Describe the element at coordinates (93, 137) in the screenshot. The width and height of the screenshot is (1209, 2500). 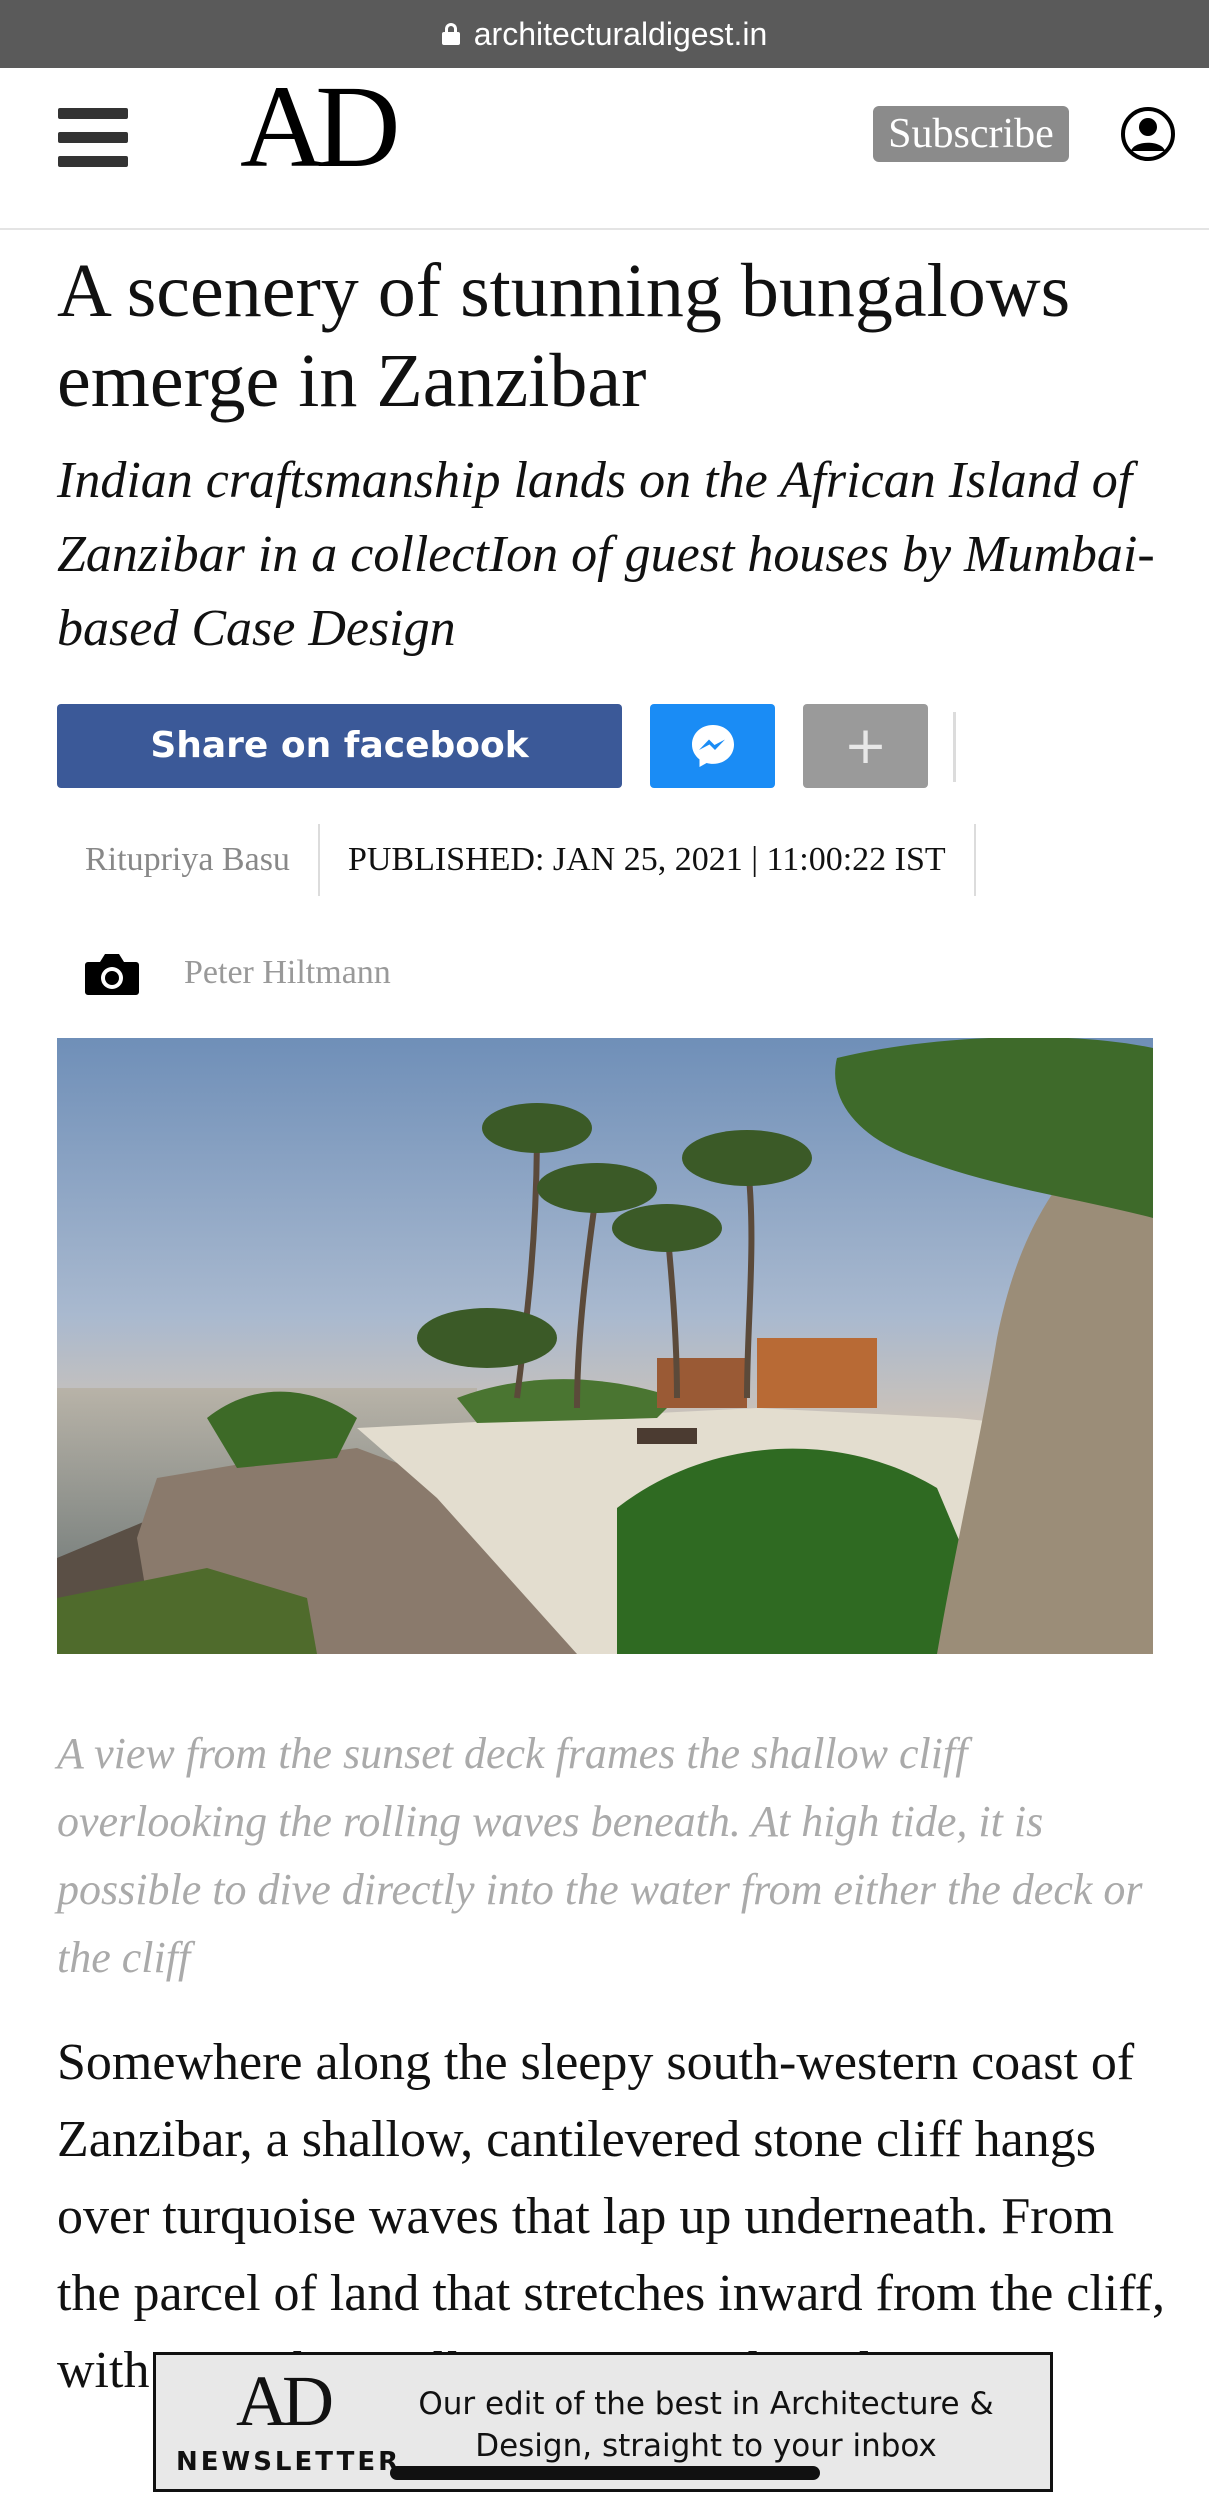
I see `menu-icon` at that location.